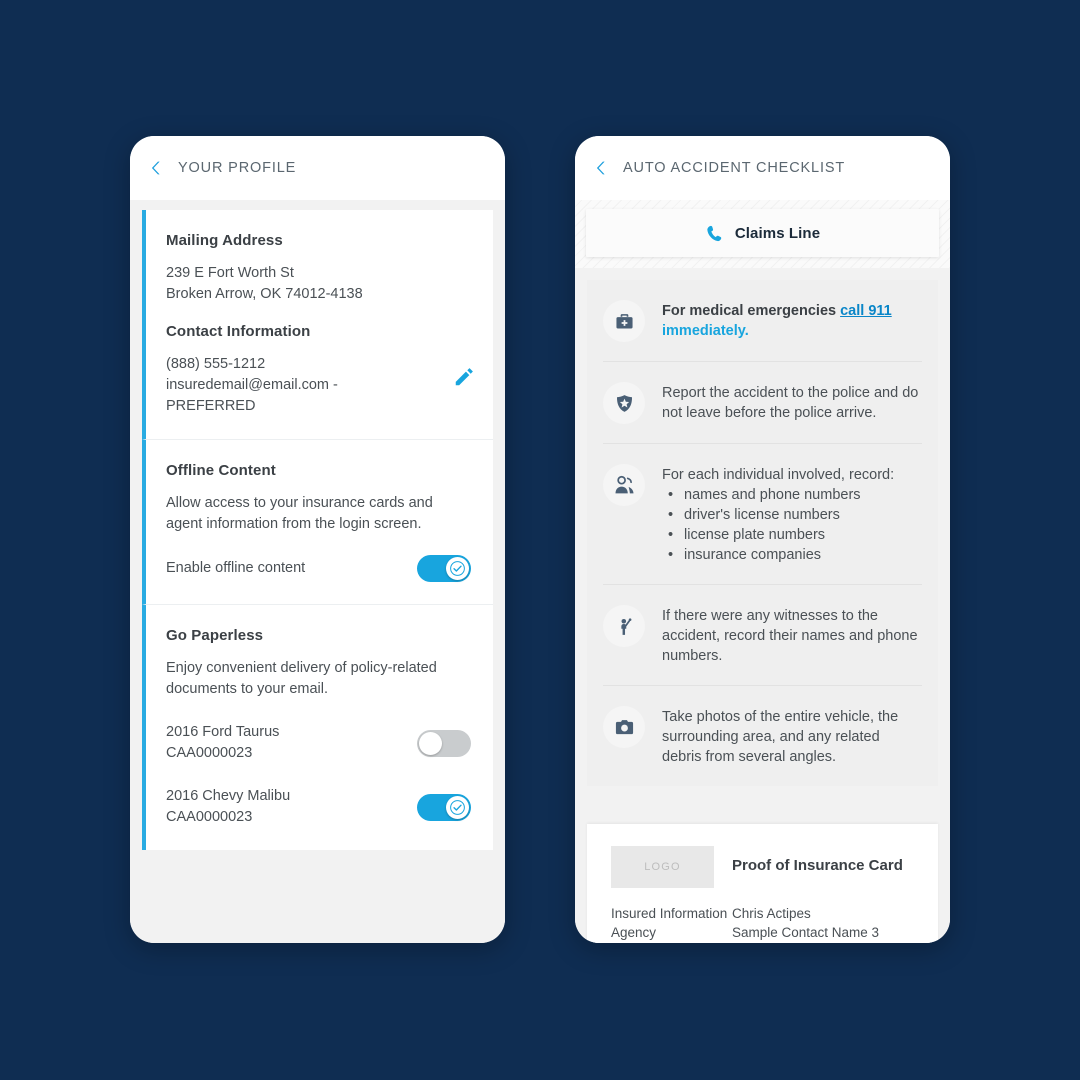  Describe the element at coordinates (318, 807) in the screenshot. I see `vehicle-row-chevy-malibu: 2016 Chevy Malibu CAA0000023` at that location.